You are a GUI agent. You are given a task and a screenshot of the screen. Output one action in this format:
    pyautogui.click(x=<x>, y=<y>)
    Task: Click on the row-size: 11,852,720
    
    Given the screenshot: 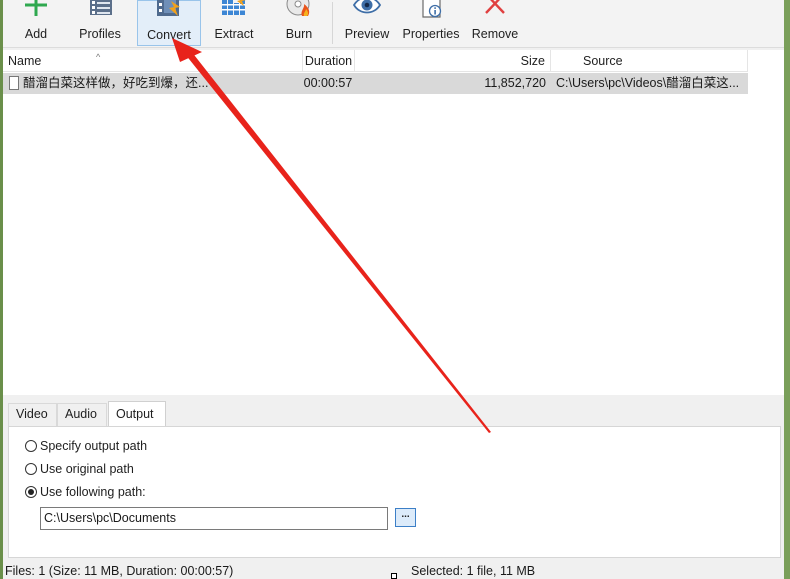 What is the action you would take?
    pyautogui.click(x=515, y=83)
    